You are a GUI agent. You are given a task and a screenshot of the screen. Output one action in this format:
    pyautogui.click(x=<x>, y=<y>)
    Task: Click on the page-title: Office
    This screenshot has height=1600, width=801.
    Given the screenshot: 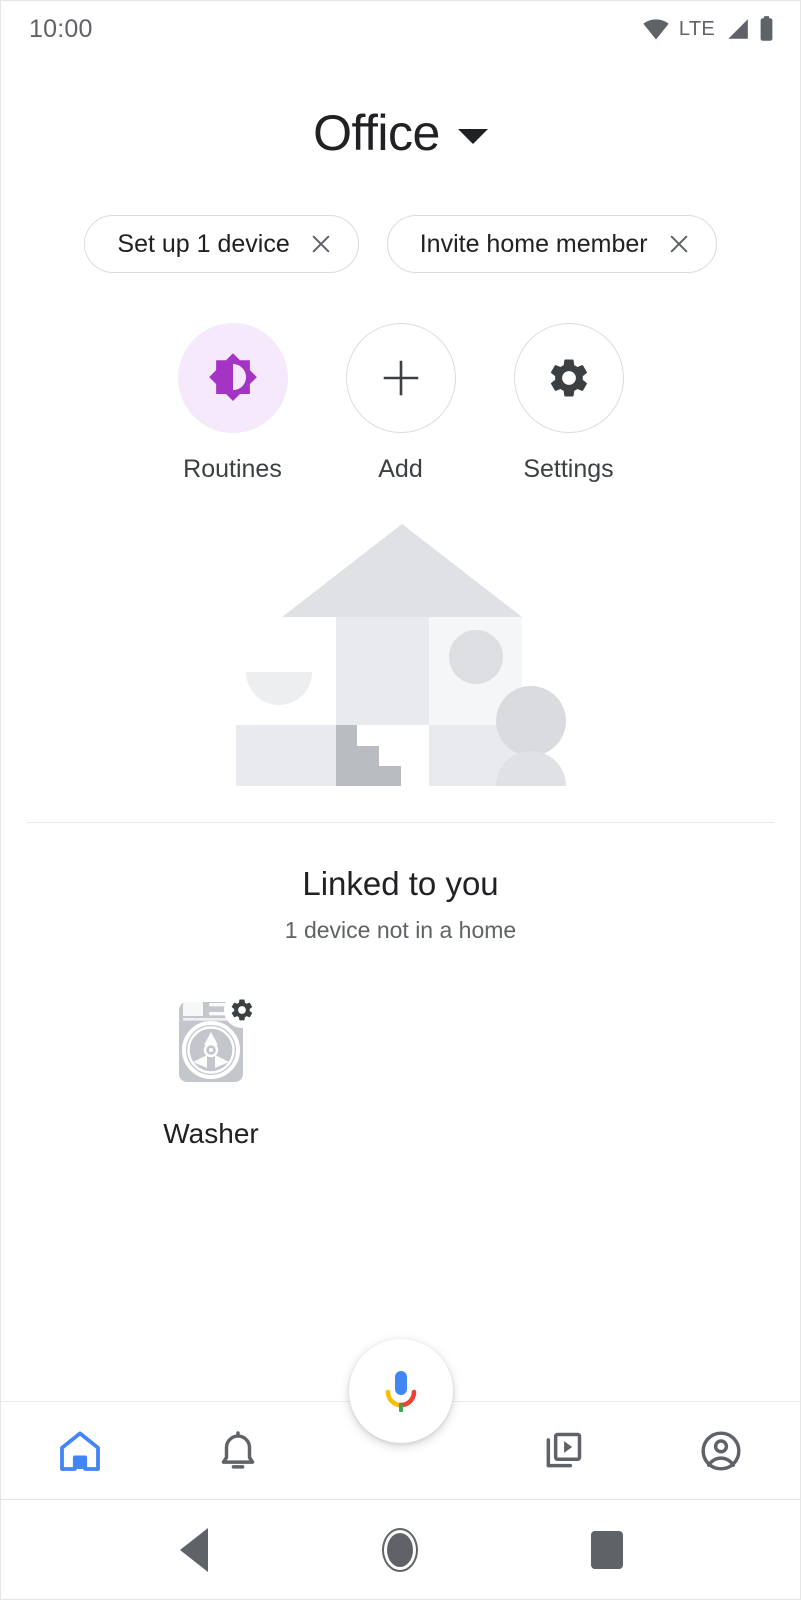 What is the action you would take?
    pyautogui.click(x=376, y=133)
    